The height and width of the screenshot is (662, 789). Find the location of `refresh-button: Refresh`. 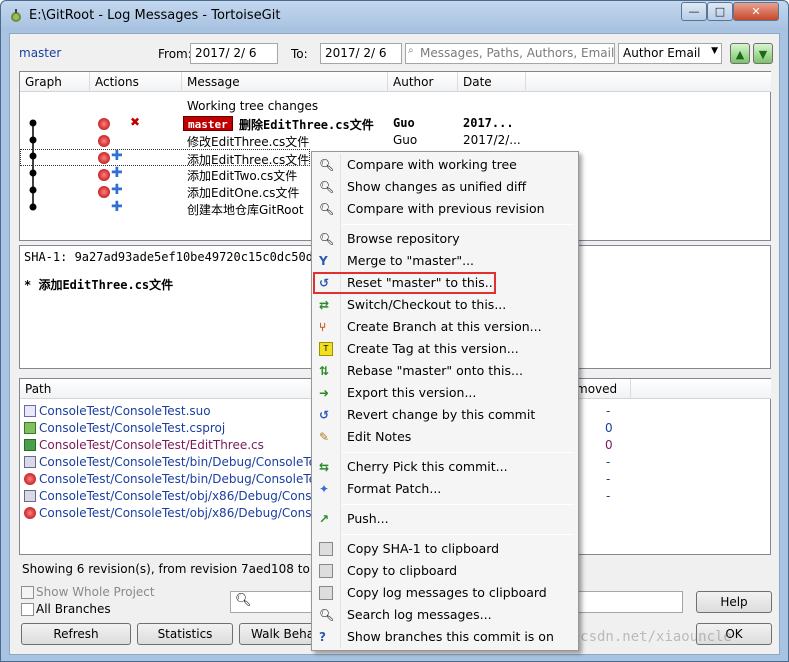

refresh-button: Refresh is located at coordinates (76, 634).